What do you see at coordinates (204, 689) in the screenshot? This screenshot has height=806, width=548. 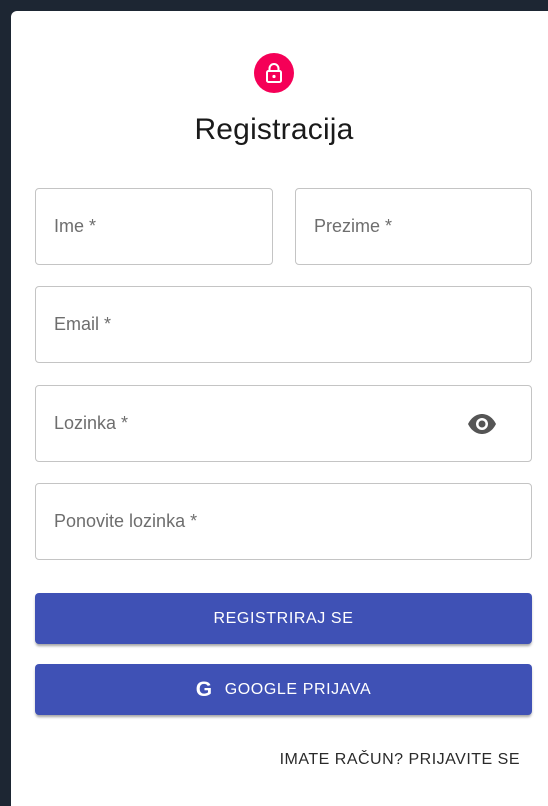 I see `google-icon: G` at bounding box center [204, 689].